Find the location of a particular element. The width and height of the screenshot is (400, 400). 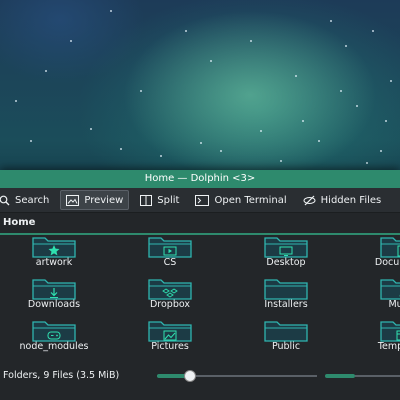

file-item: Templates is located at coordinates (373, 337).